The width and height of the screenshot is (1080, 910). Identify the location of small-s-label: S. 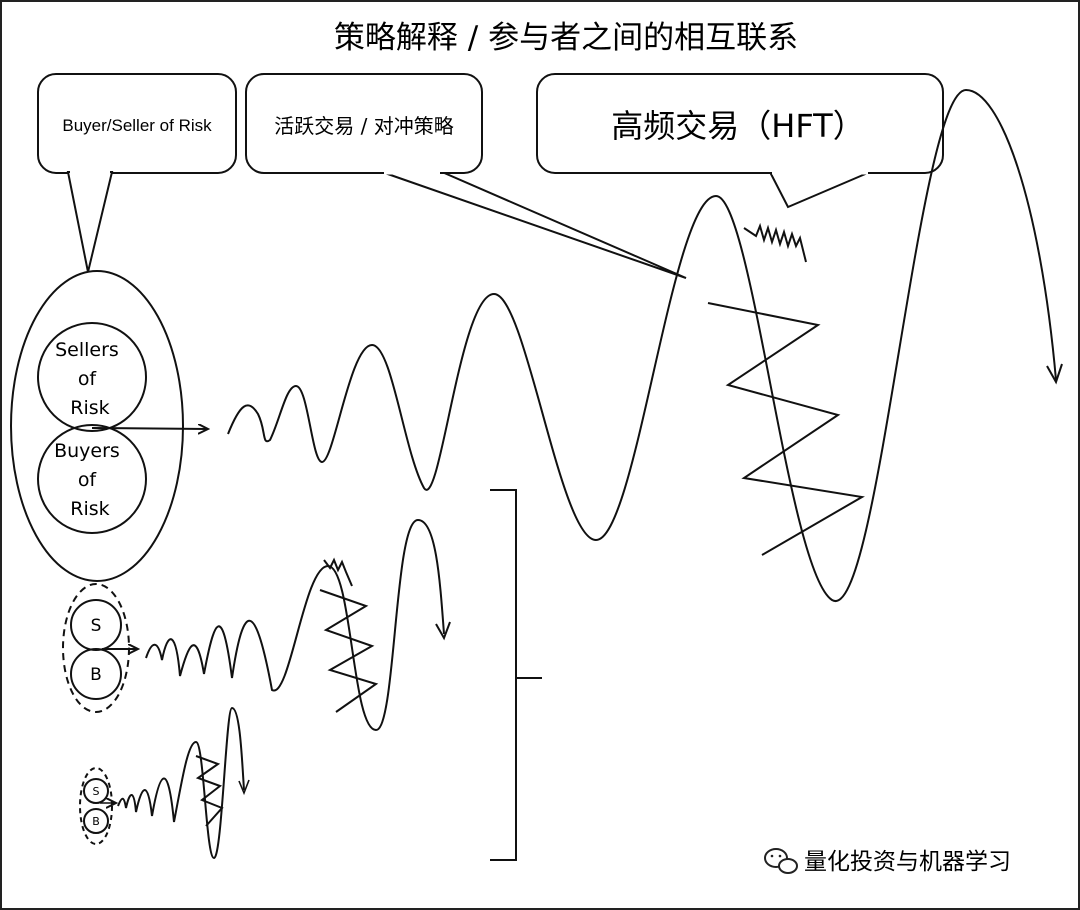
(96, 791).